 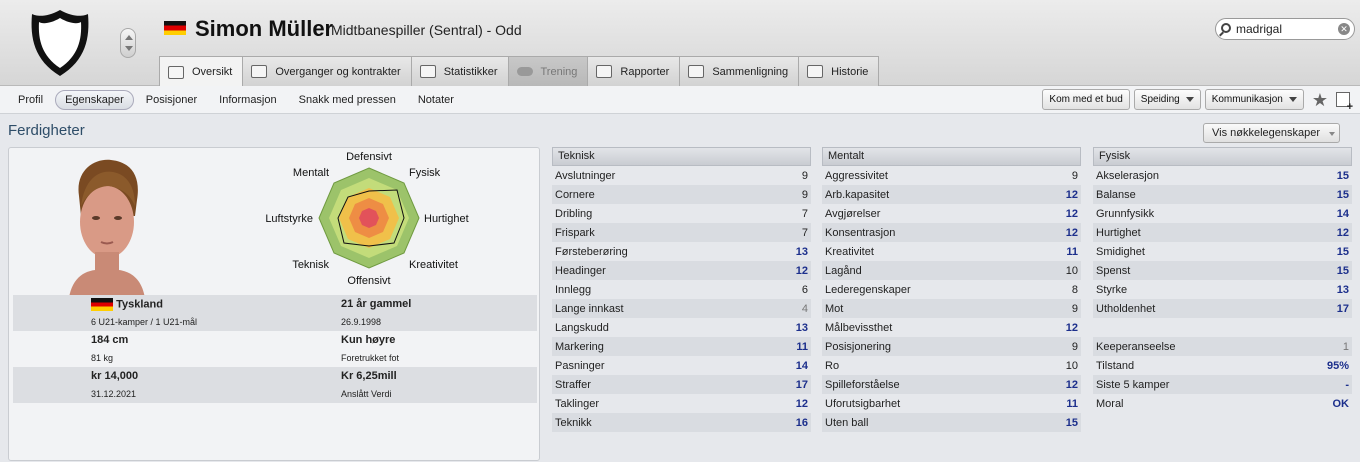 What do you see at coordinates (860, 232) in the screenshot?
I see `attribute-name: Konsentrasjon` at bounding box center [860, 232].